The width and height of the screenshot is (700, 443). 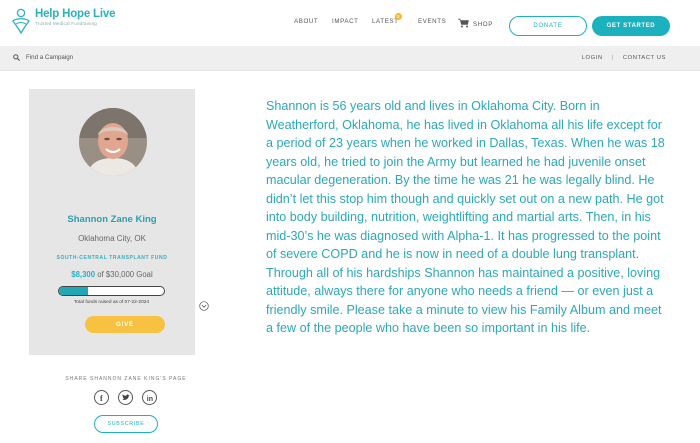 What do you see at coordinates (113, 142) in the screenshot?
I see `campaign-avatar` at bounding box center [113, 142].